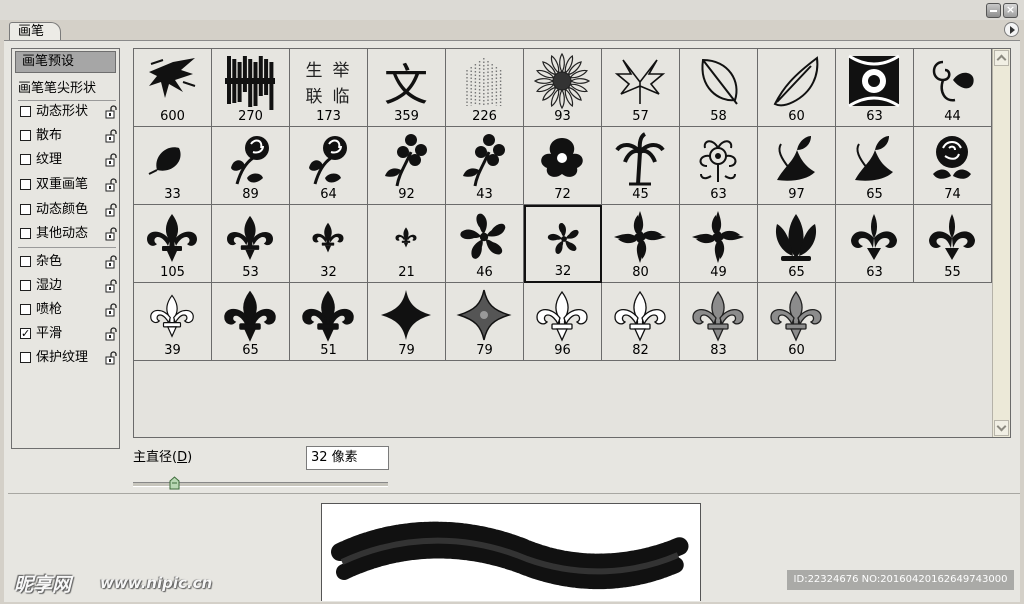 The image size is (1024, 604). Describe the element at coordinates (62, 357) in the screenshot. I see `sidebar-option-label: 保护纹理` at that location.